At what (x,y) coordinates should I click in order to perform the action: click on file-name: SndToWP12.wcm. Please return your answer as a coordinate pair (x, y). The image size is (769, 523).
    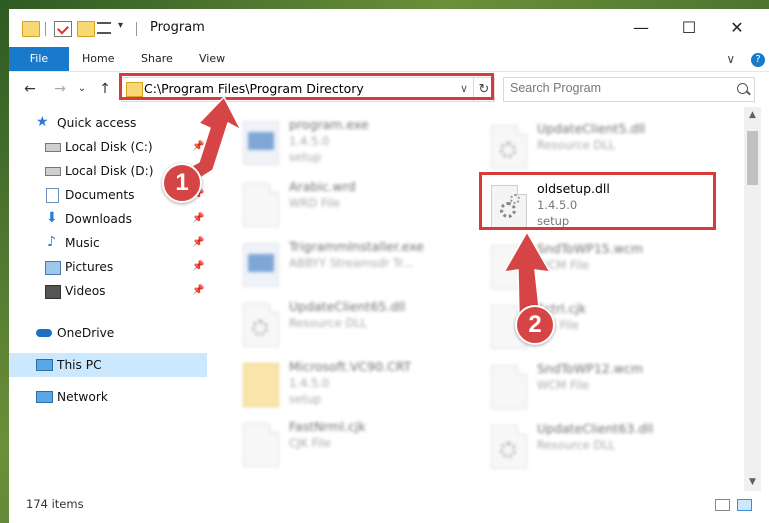
    Looking at the image, I should click on (590, 368).